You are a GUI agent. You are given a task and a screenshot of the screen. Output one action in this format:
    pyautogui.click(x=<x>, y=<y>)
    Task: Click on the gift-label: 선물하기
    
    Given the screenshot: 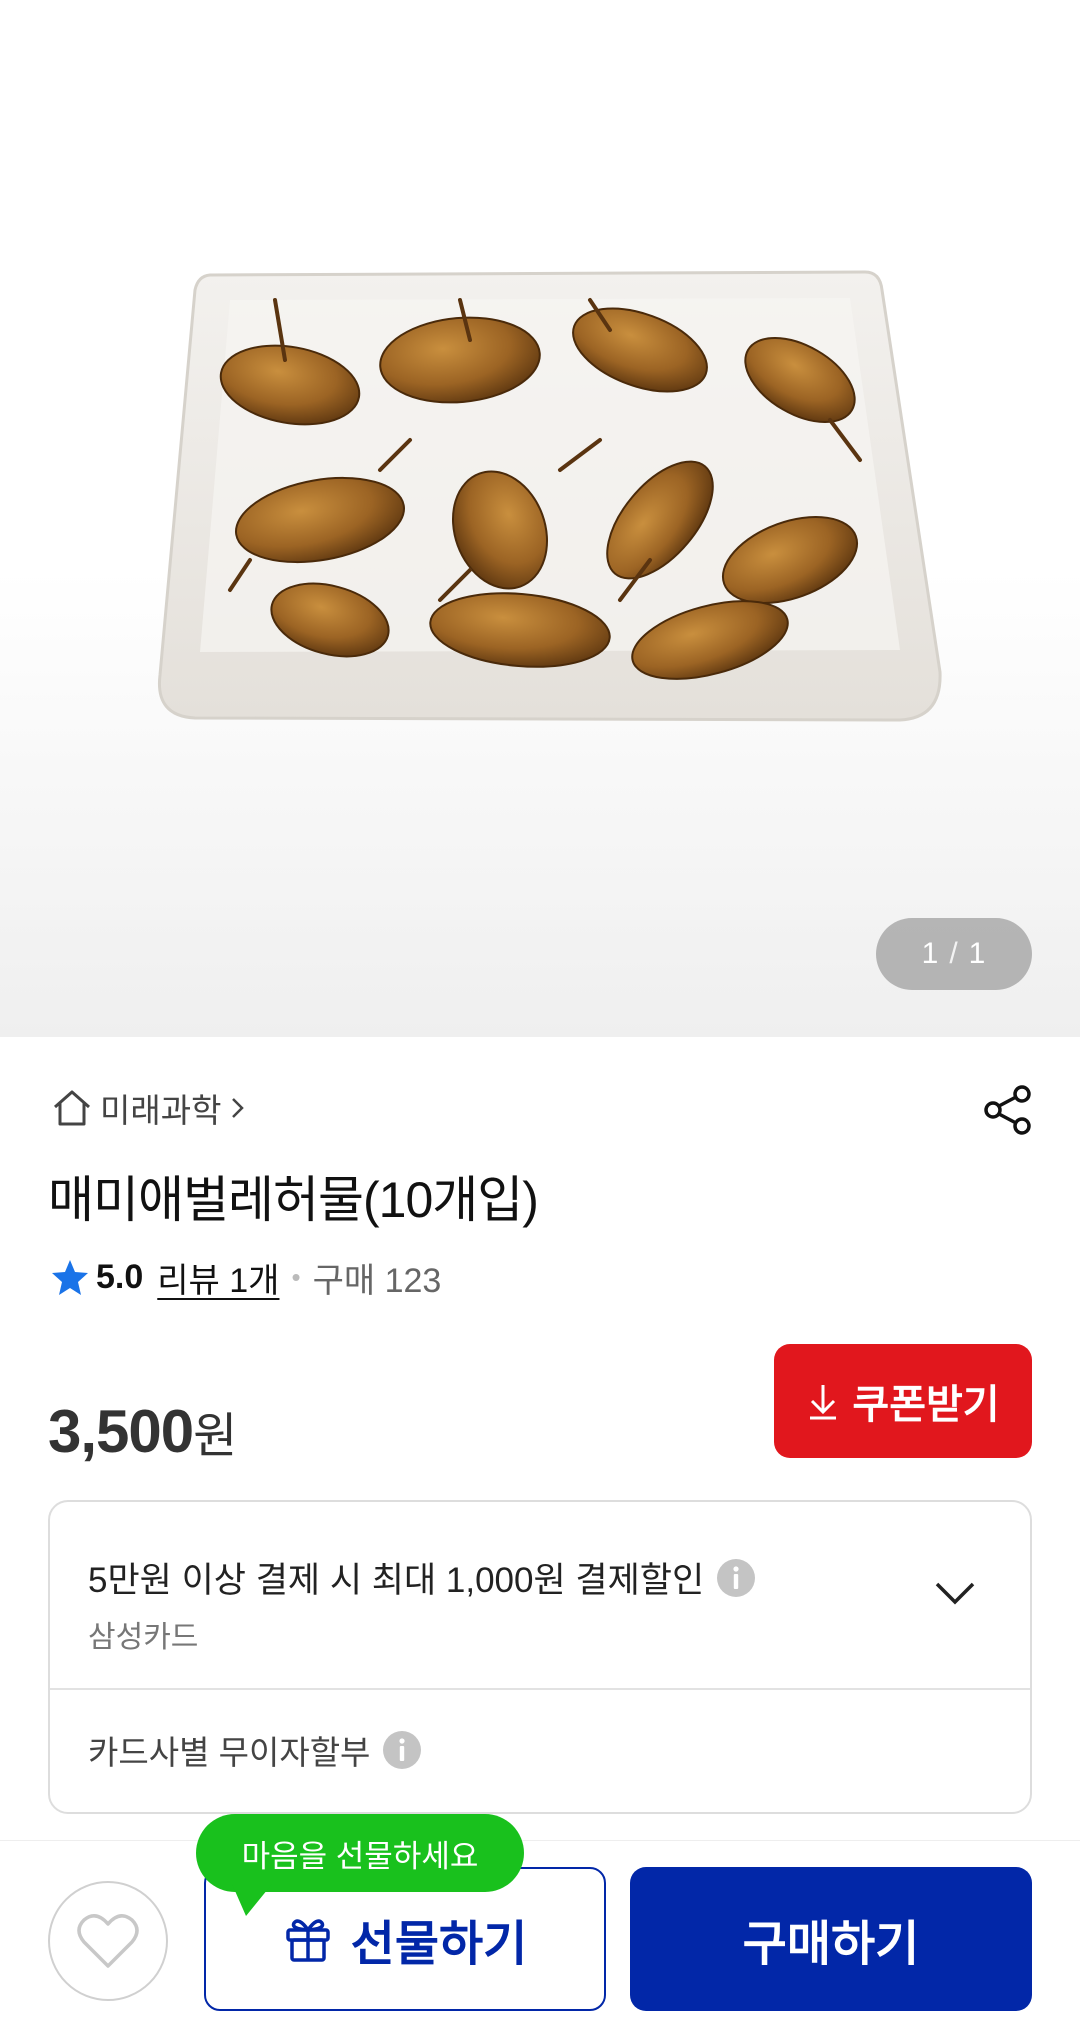 What is the action you would take?
    pyautogui.click(x=439, y=1944)
    